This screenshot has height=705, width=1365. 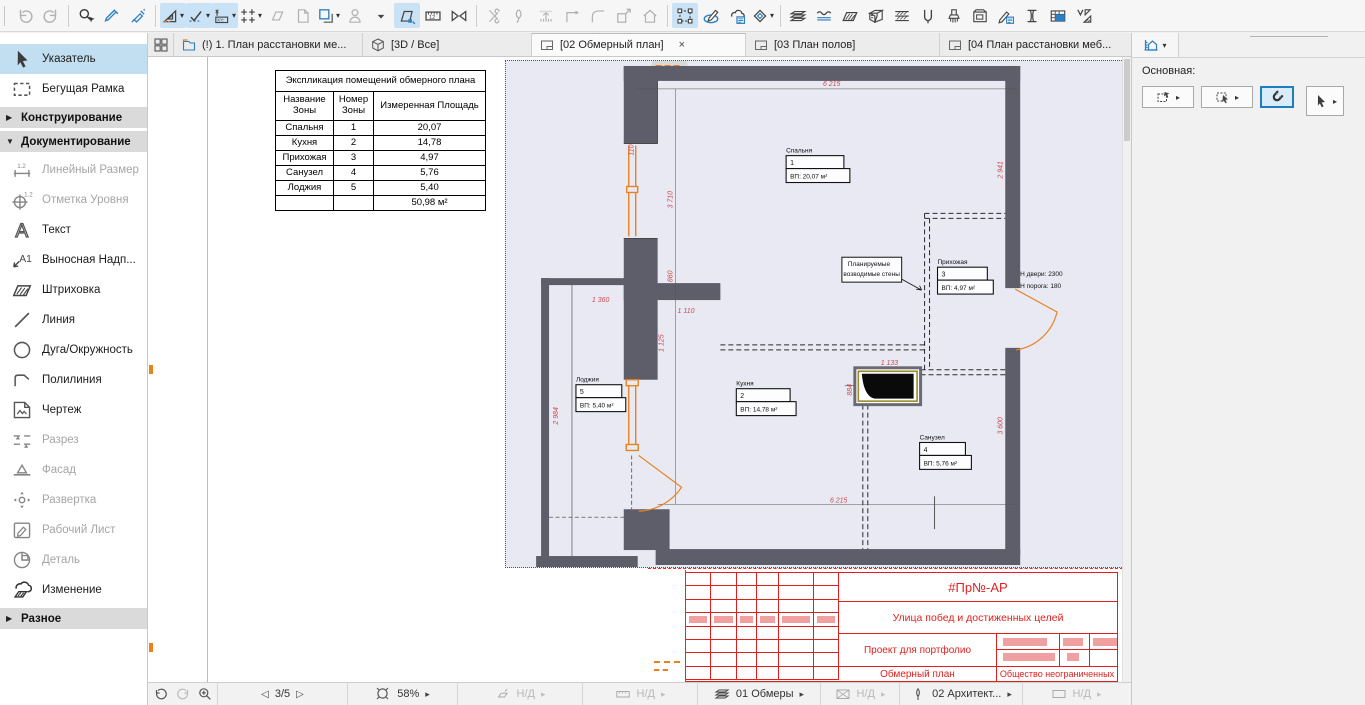 I want to click on zone-stamp-bedroom: Спальня 1 ВП: 20,07 м², so click(x=818, y=166).